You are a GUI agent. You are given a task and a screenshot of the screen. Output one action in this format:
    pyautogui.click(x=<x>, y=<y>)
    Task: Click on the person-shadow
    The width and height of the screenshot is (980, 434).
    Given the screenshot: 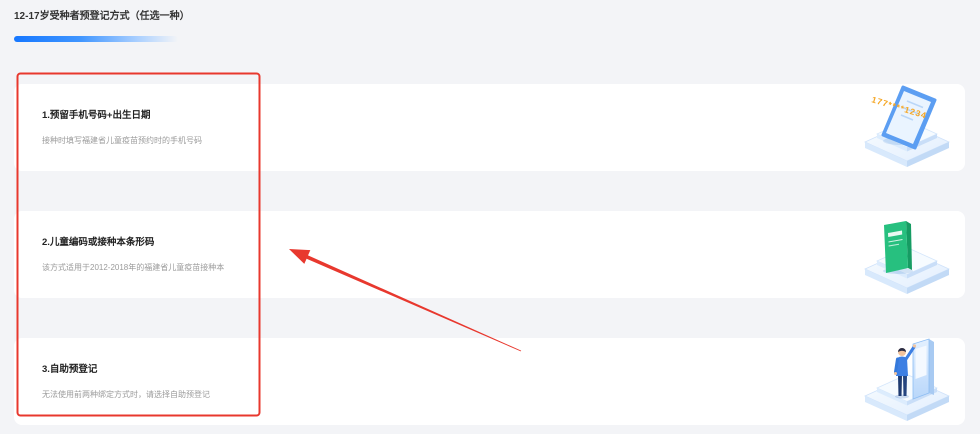 What is the action you would take?
    pyautogui.click(x=902, y=396)
    